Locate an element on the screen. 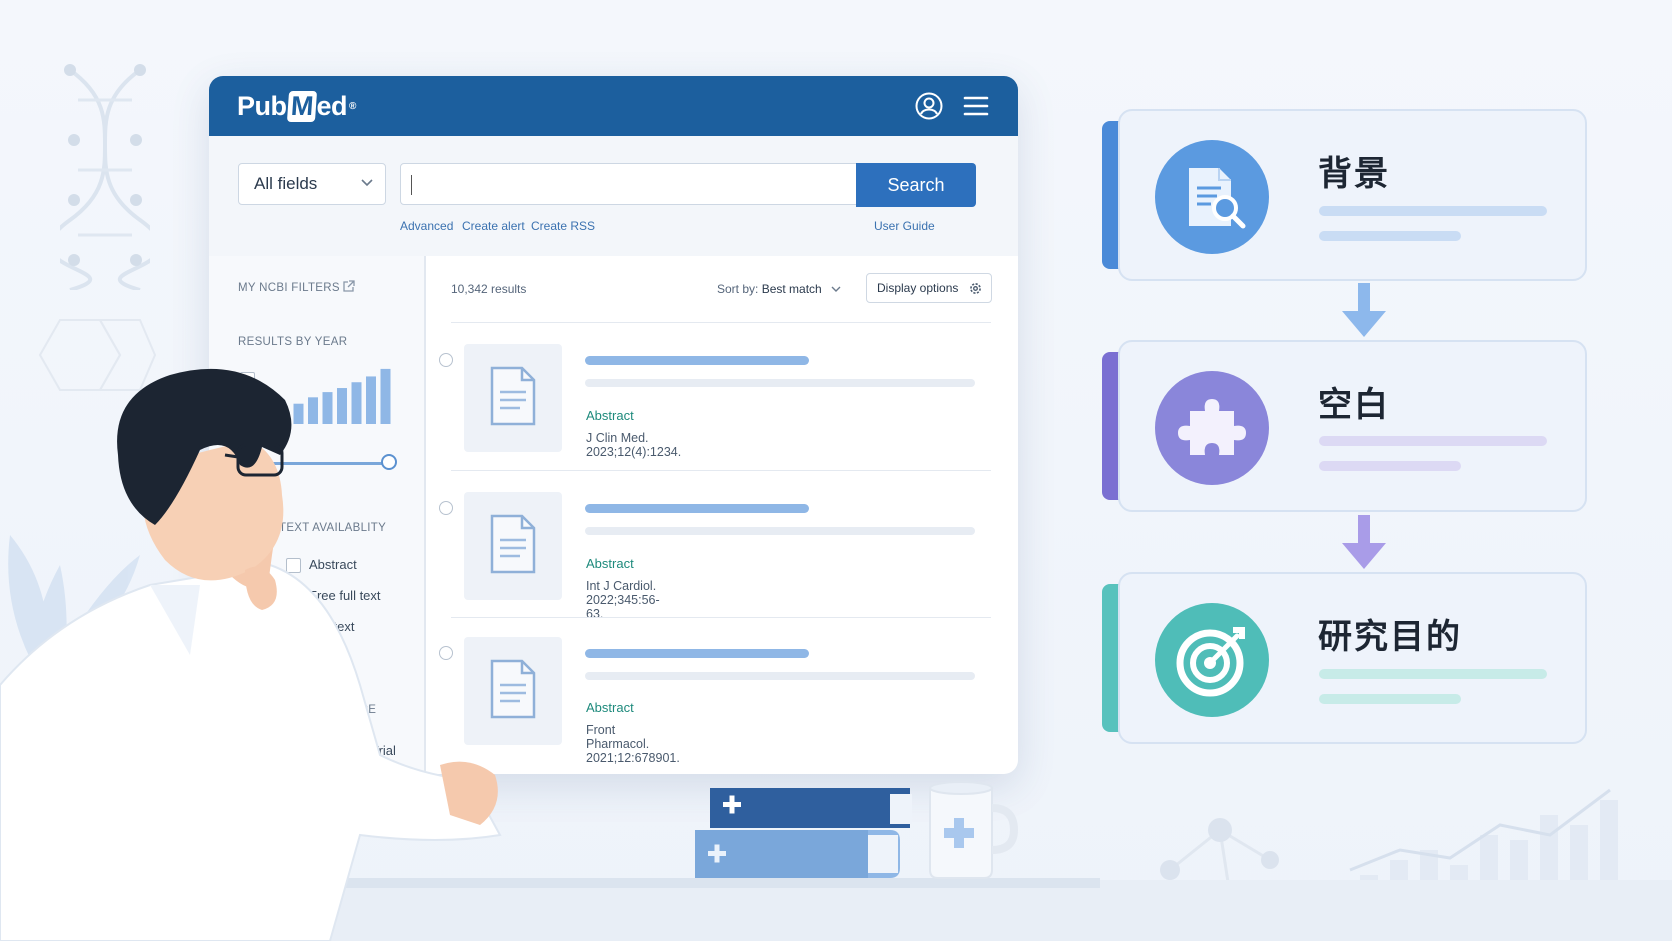 Image resolution: width=1672 pixels, height=941 pixels. gear-icon is located at coordinates (975, 288).